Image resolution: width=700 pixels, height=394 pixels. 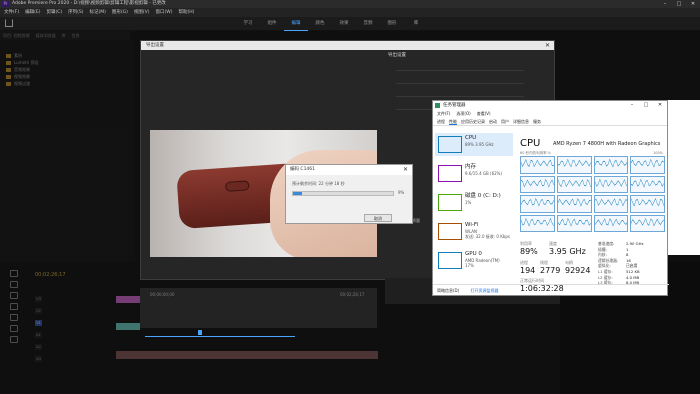 I want to click on util-max: 100%, so click(x=658, y=153).